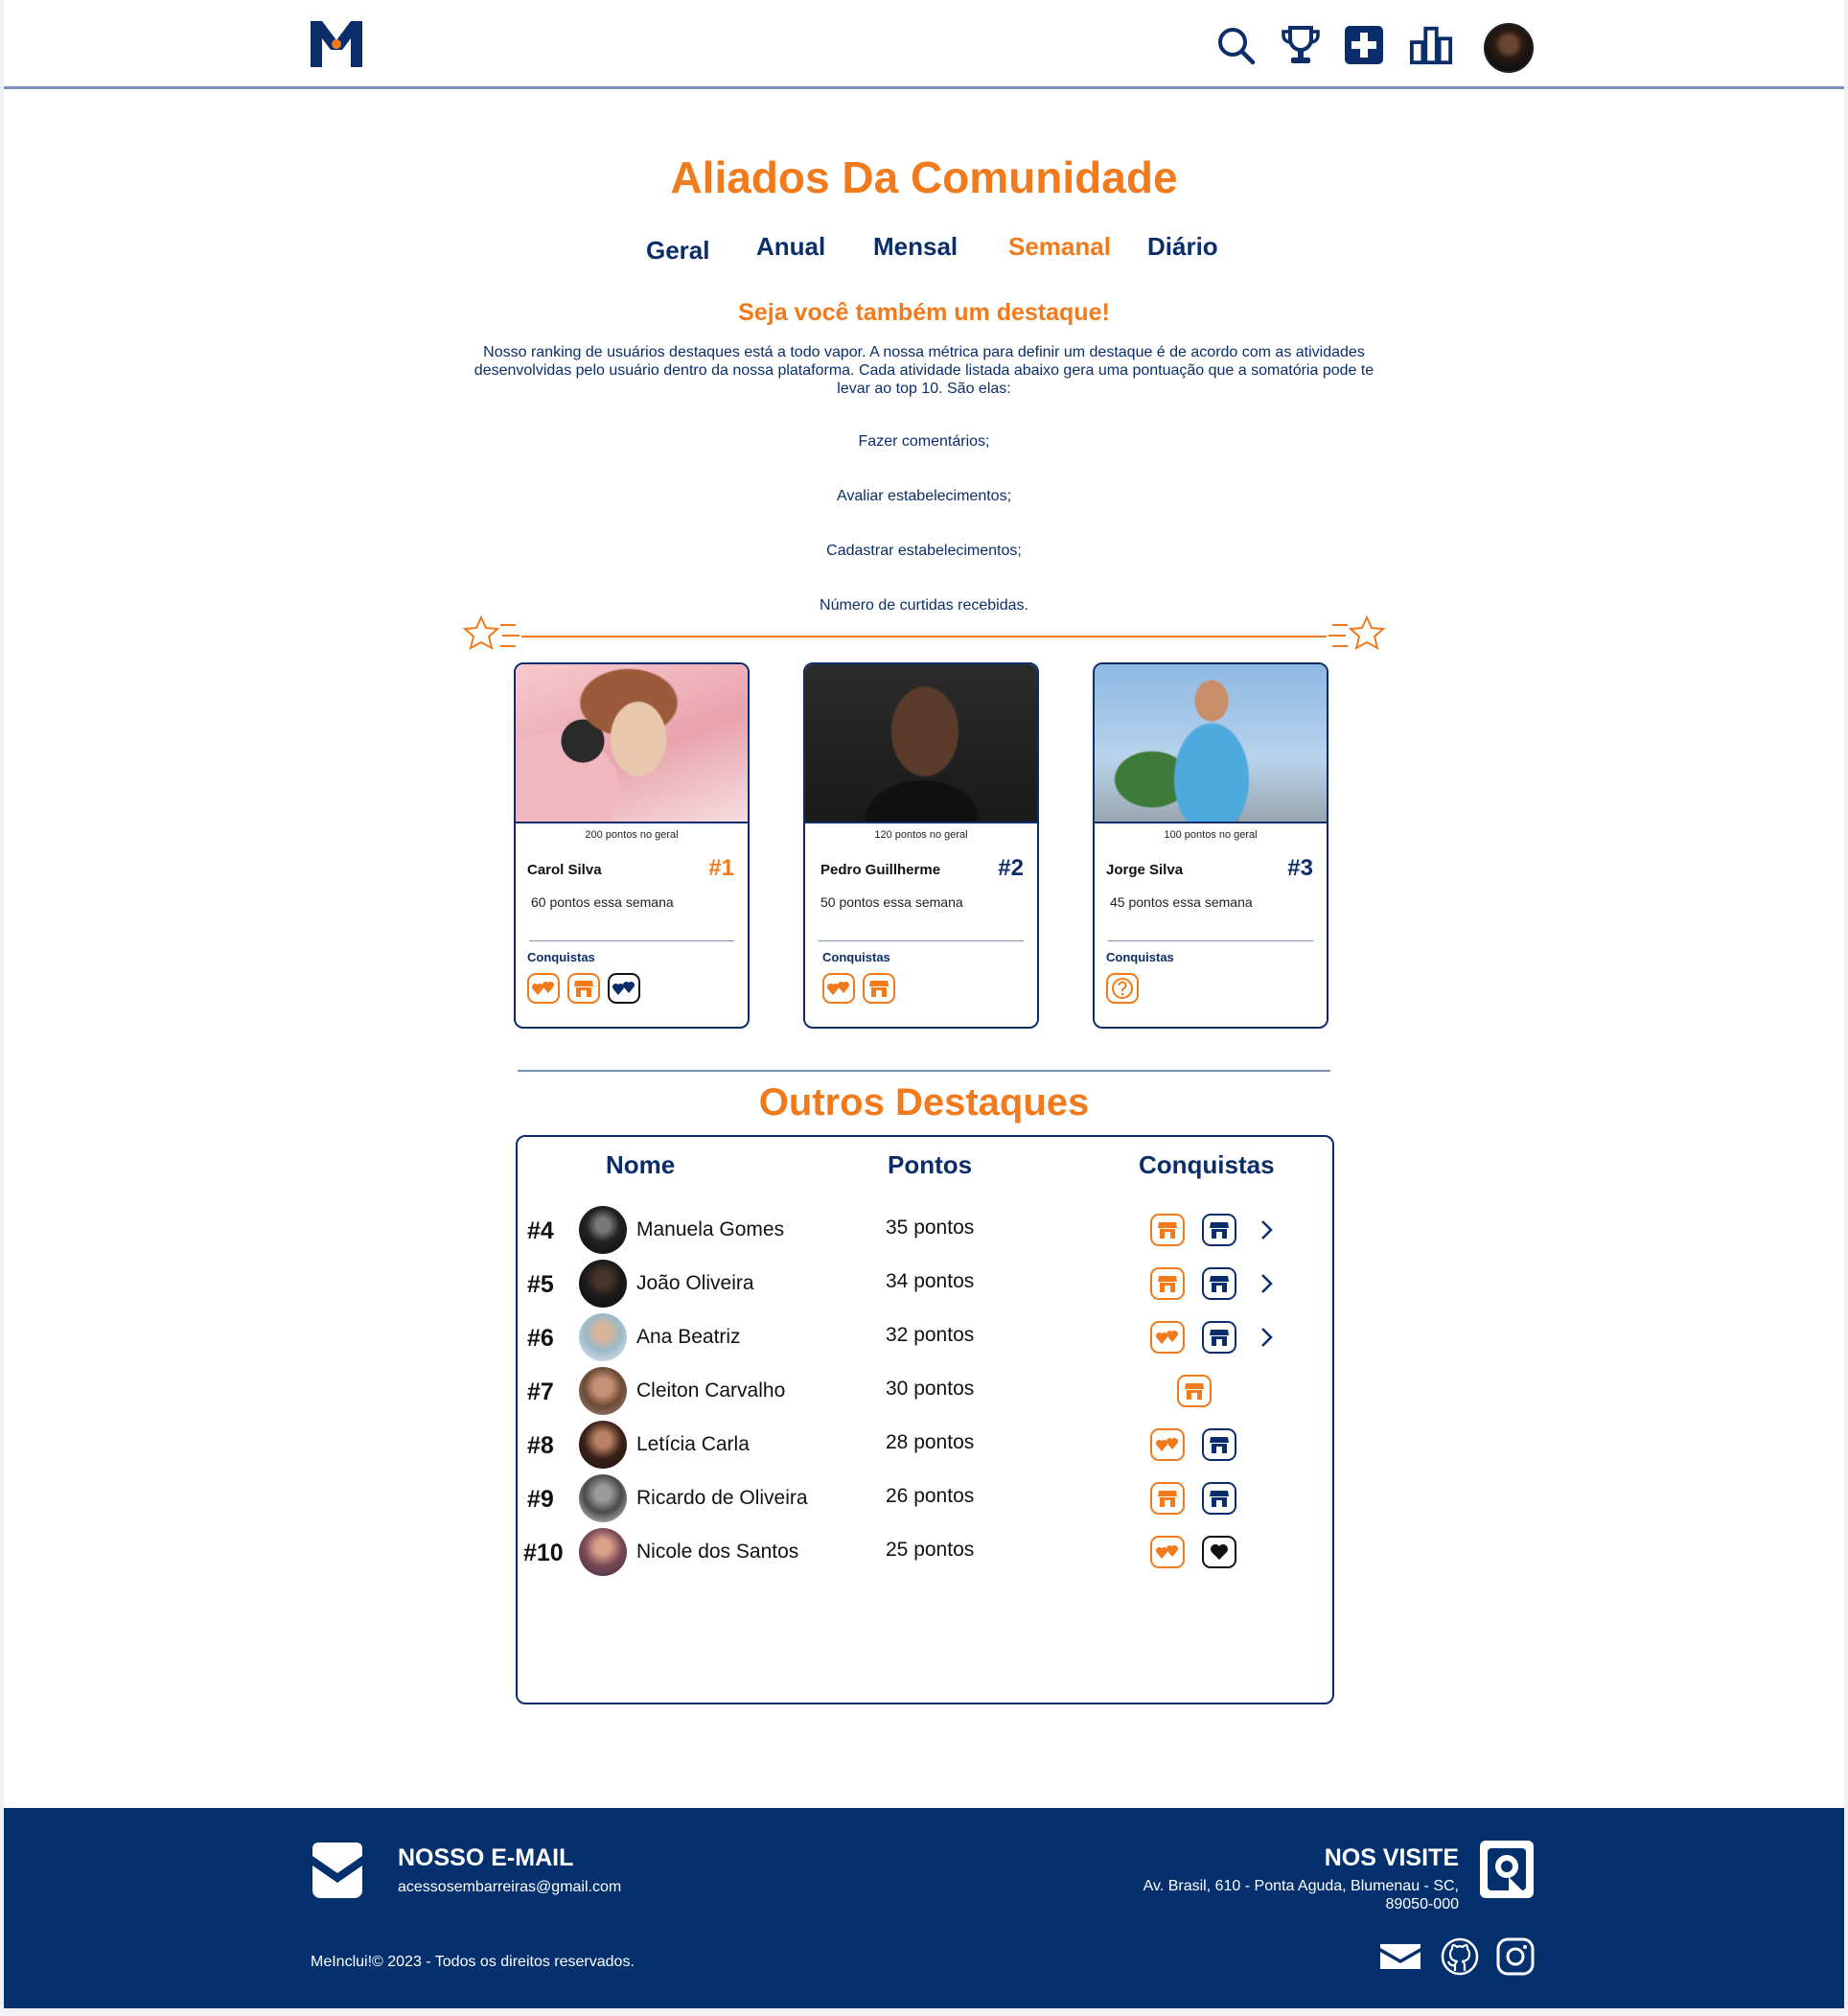 Image resolution: width=1848 pixels, height=2016 pixels. What do you see at coordinates (924, 1071) in the screenshot?
I see `section-divider` at bounding box center [924, 1071].